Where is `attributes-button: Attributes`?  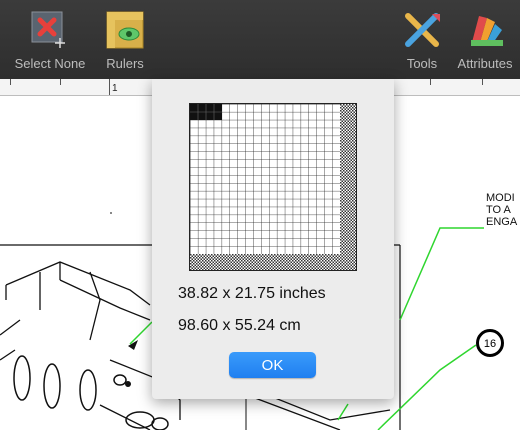 attributes-button: Attributes is located at coordinates (485, 39).